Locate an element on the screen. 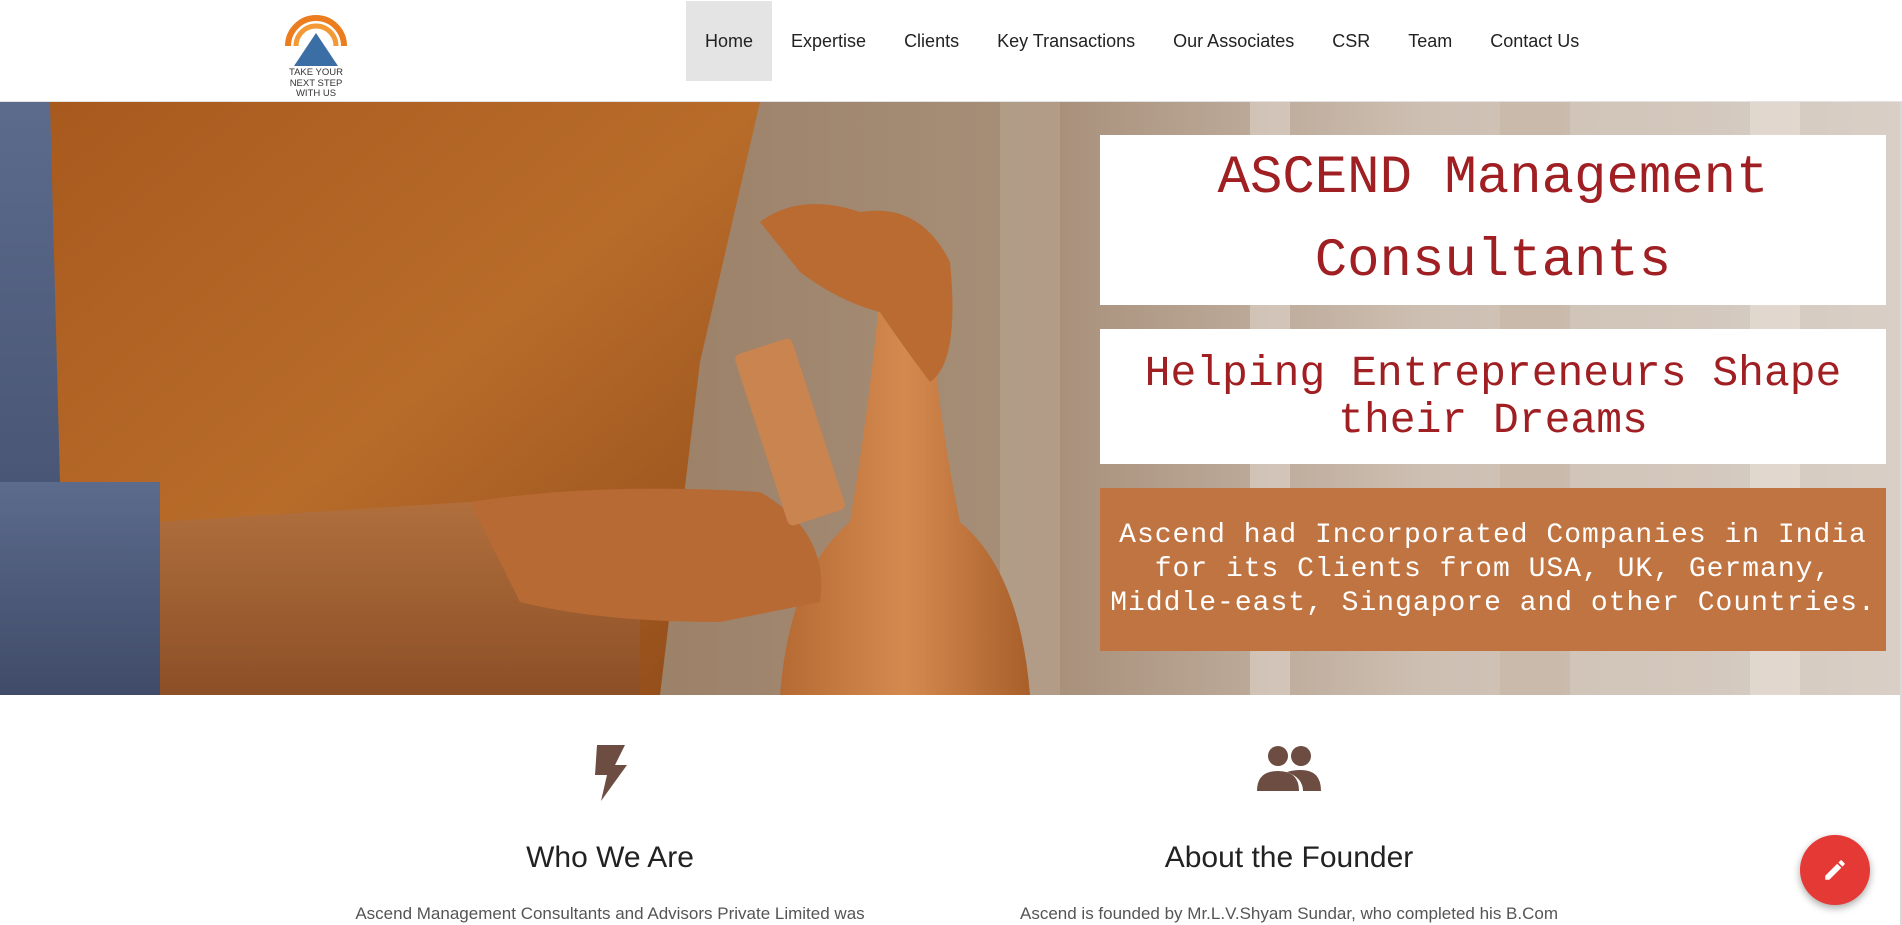 Image resolution: width=1902 pixels, height=925 pixels. logo-tagline-line: WITH US is located at coordinates (316, 93).